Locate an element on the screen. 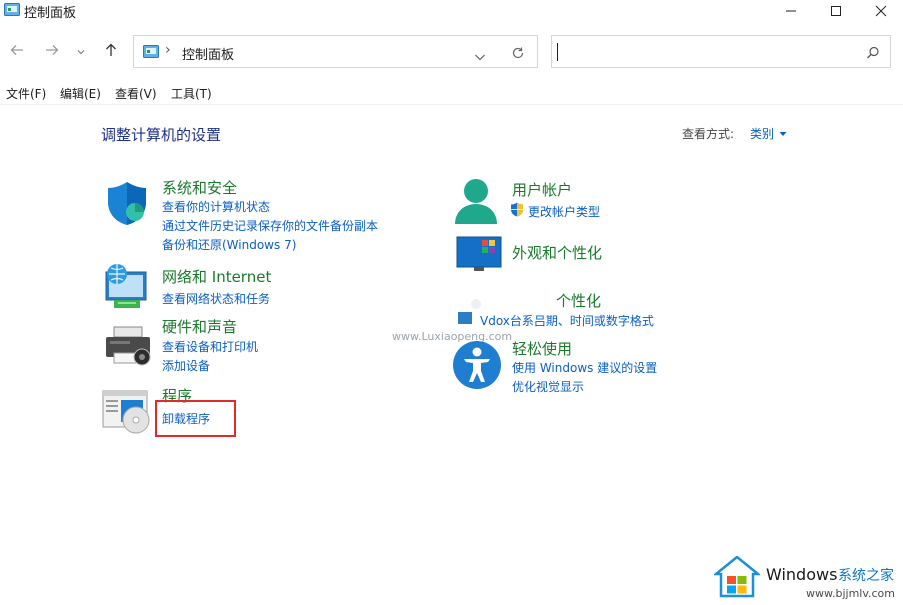  category-ease-of-access: 轻松使用 is located at coordinates (542, 348).